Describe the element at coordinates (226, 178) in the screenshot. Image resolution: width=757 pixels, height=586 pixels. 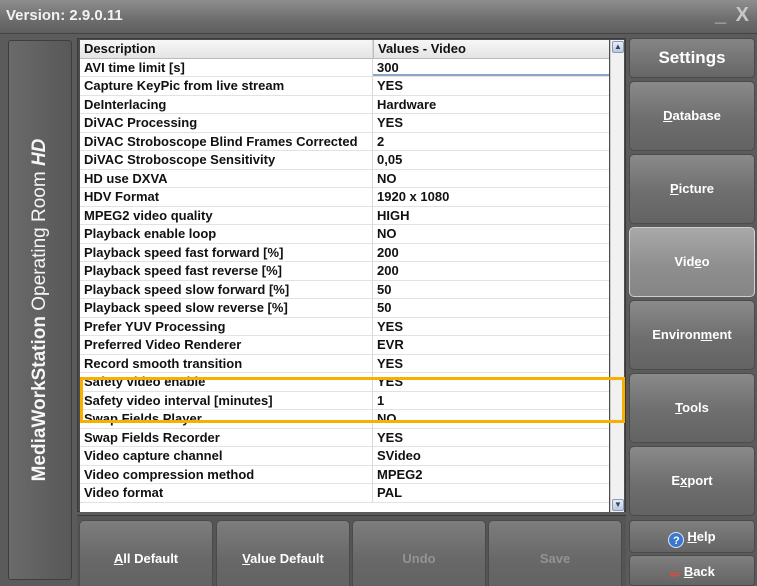
I see `row-description: HD use DXVA` at that location.